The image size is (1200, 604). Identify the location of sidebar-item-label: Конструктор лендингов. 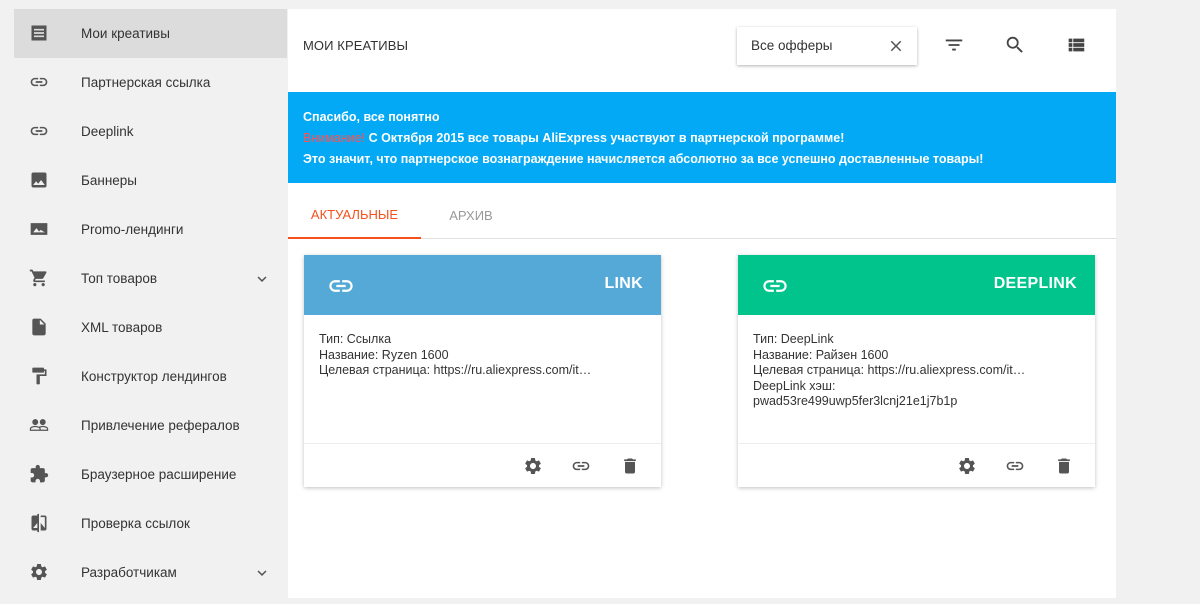
(154, 376).